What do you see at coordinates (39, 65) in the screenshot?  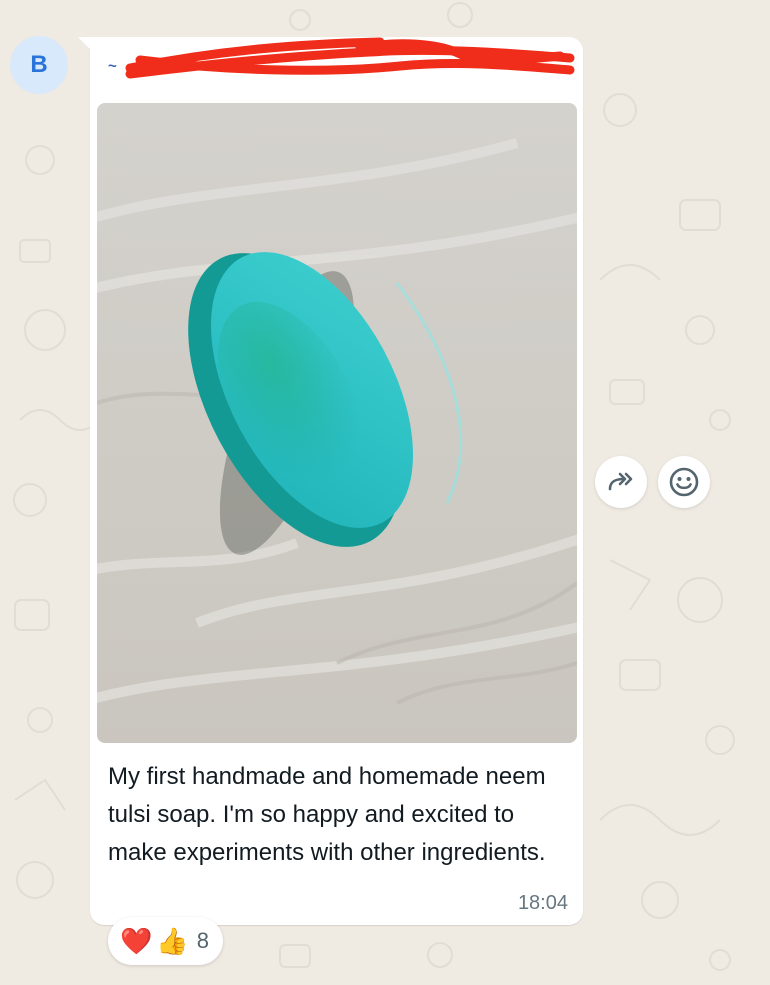 I see `avatar: B` at bounding box center [39, 65].